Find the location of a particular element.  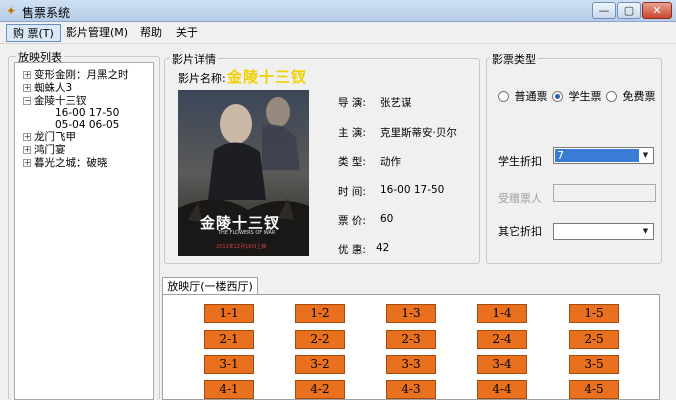

seat-button: 4-4 is located at coordinates (502, 389).